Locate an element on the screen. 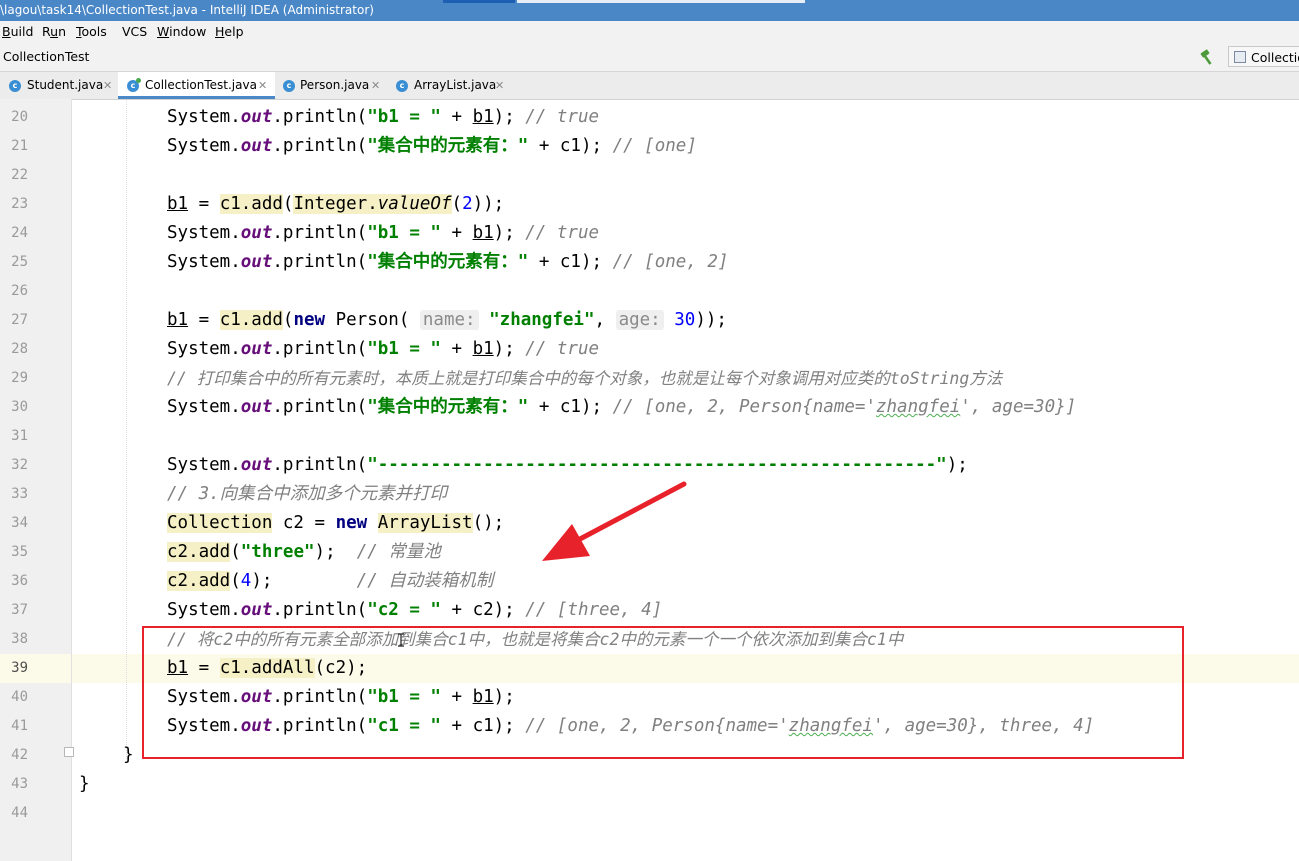 The height and width of the screenshot is (861, 1299). taskbar-highlight-light is located at coordinates (661, 1).